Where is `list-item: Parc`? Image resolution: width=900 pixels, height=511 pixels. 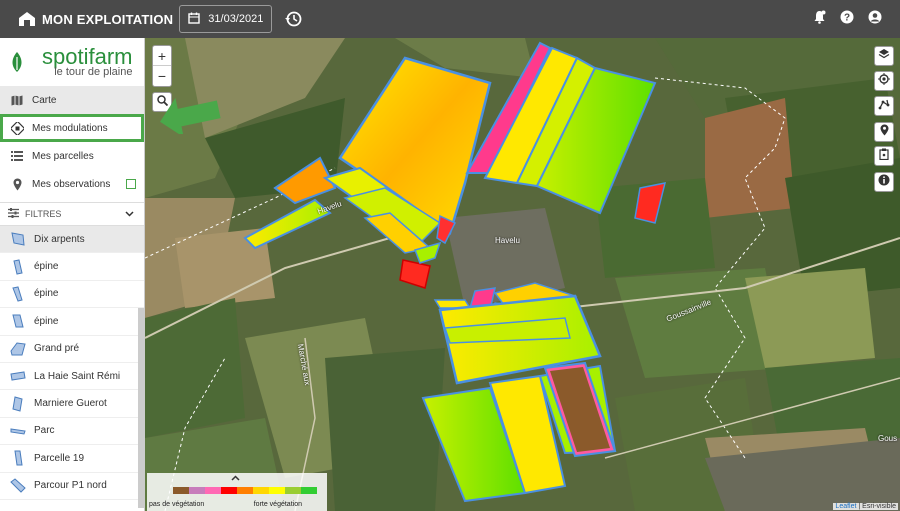 list-item: Parc is located at coordinates (72, 432).